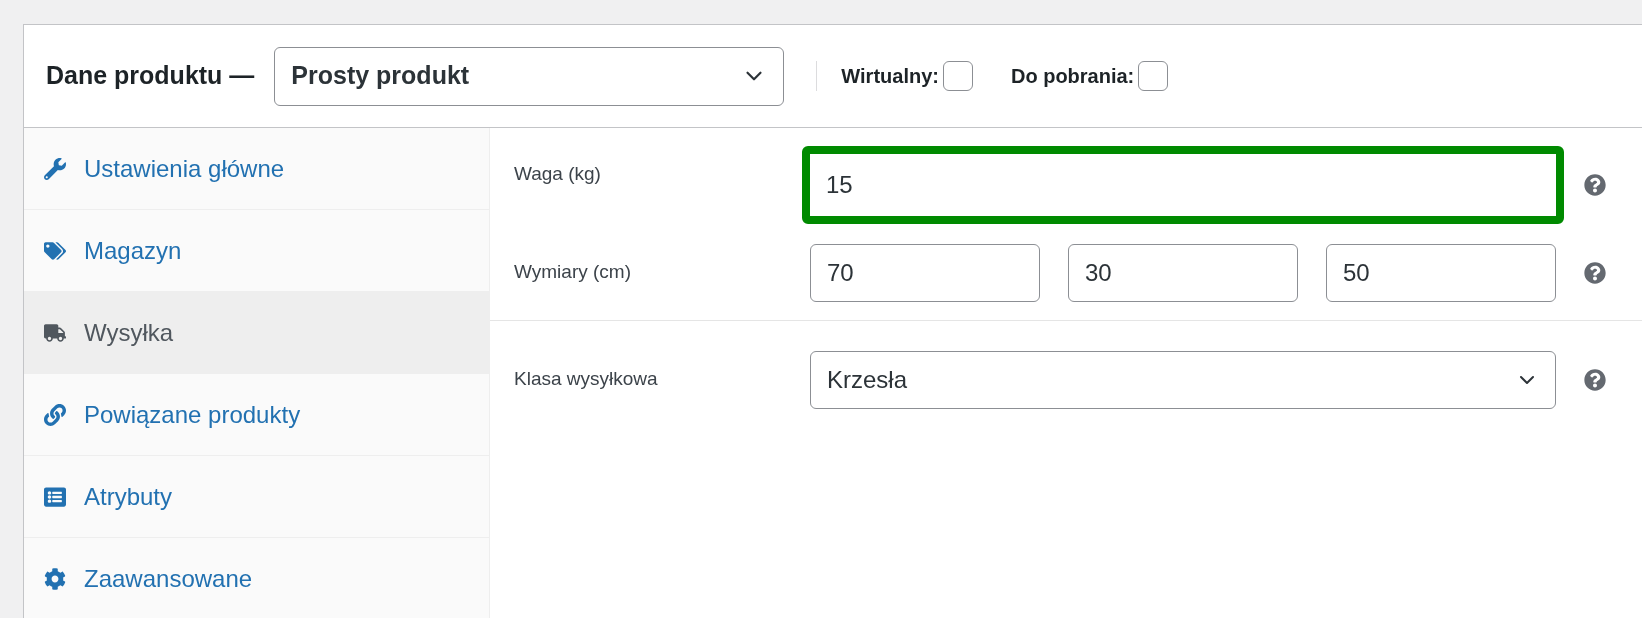 This screenshot has height=618, width=1642. What do you see at coordinates (256, 497) in the screenshot?
I see `sidebar-item: Atrybuty` at bounding box center [256, 497].